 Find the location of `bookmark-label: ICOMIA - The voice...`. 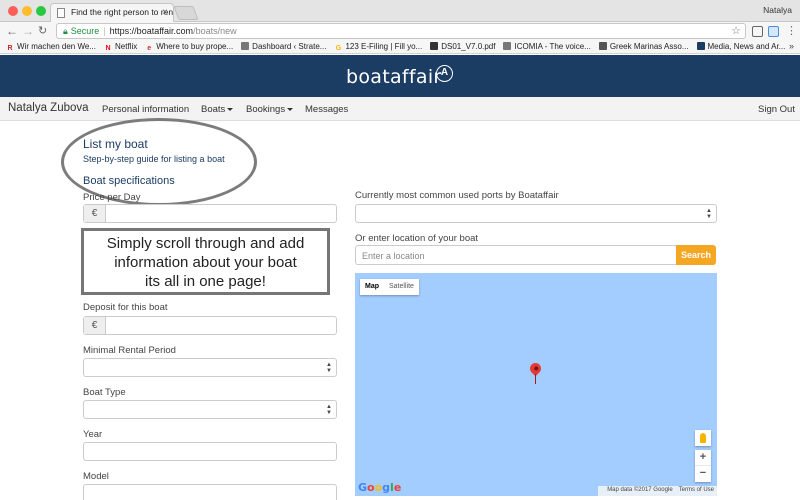

bookmark-label: ICOMIA - The voice... is located at coordinates (552, 46).